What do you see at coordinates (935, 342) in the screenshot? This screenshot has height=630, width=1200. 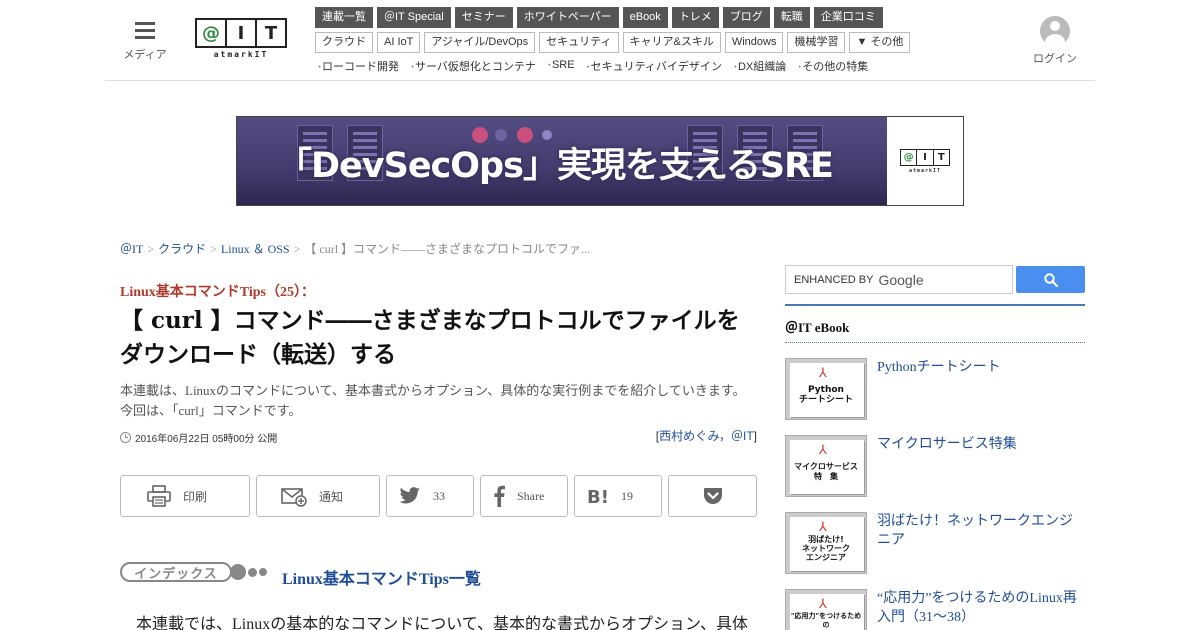 I see `ebook-heading-rule` at bounding box center [935, 342].